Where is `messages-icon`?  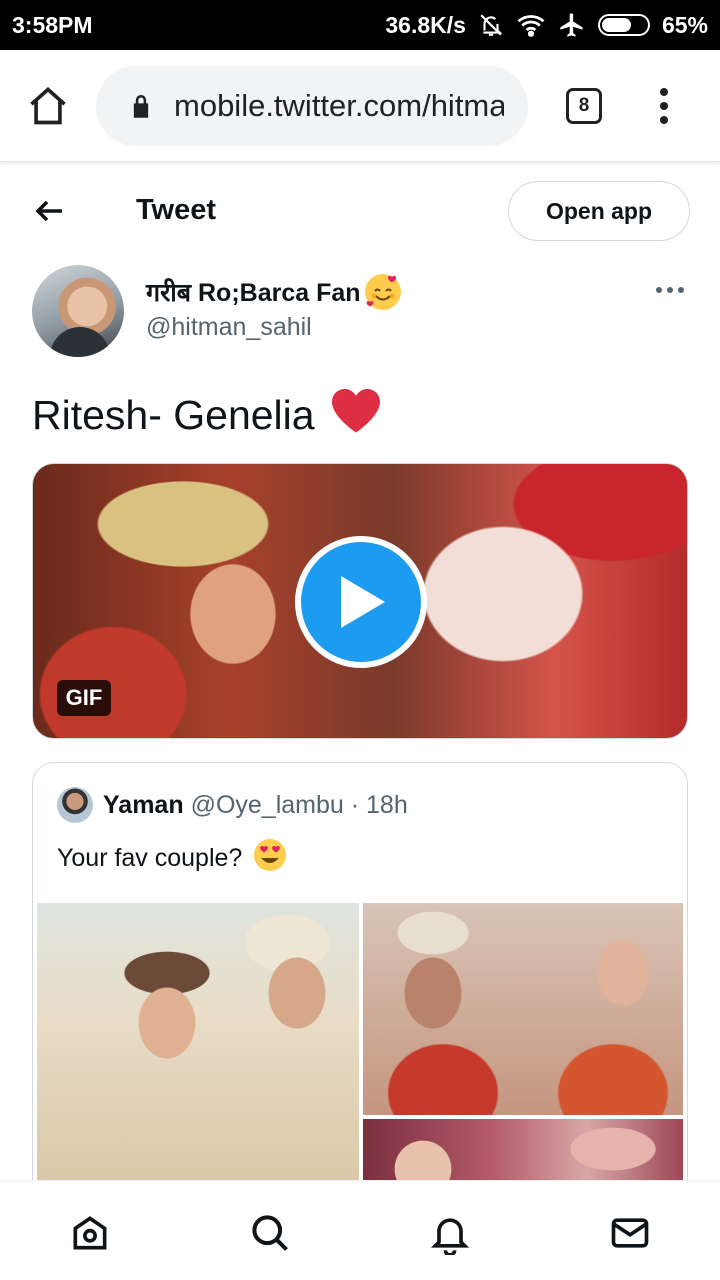 messages-icon is located at coordinates (630, 1233).